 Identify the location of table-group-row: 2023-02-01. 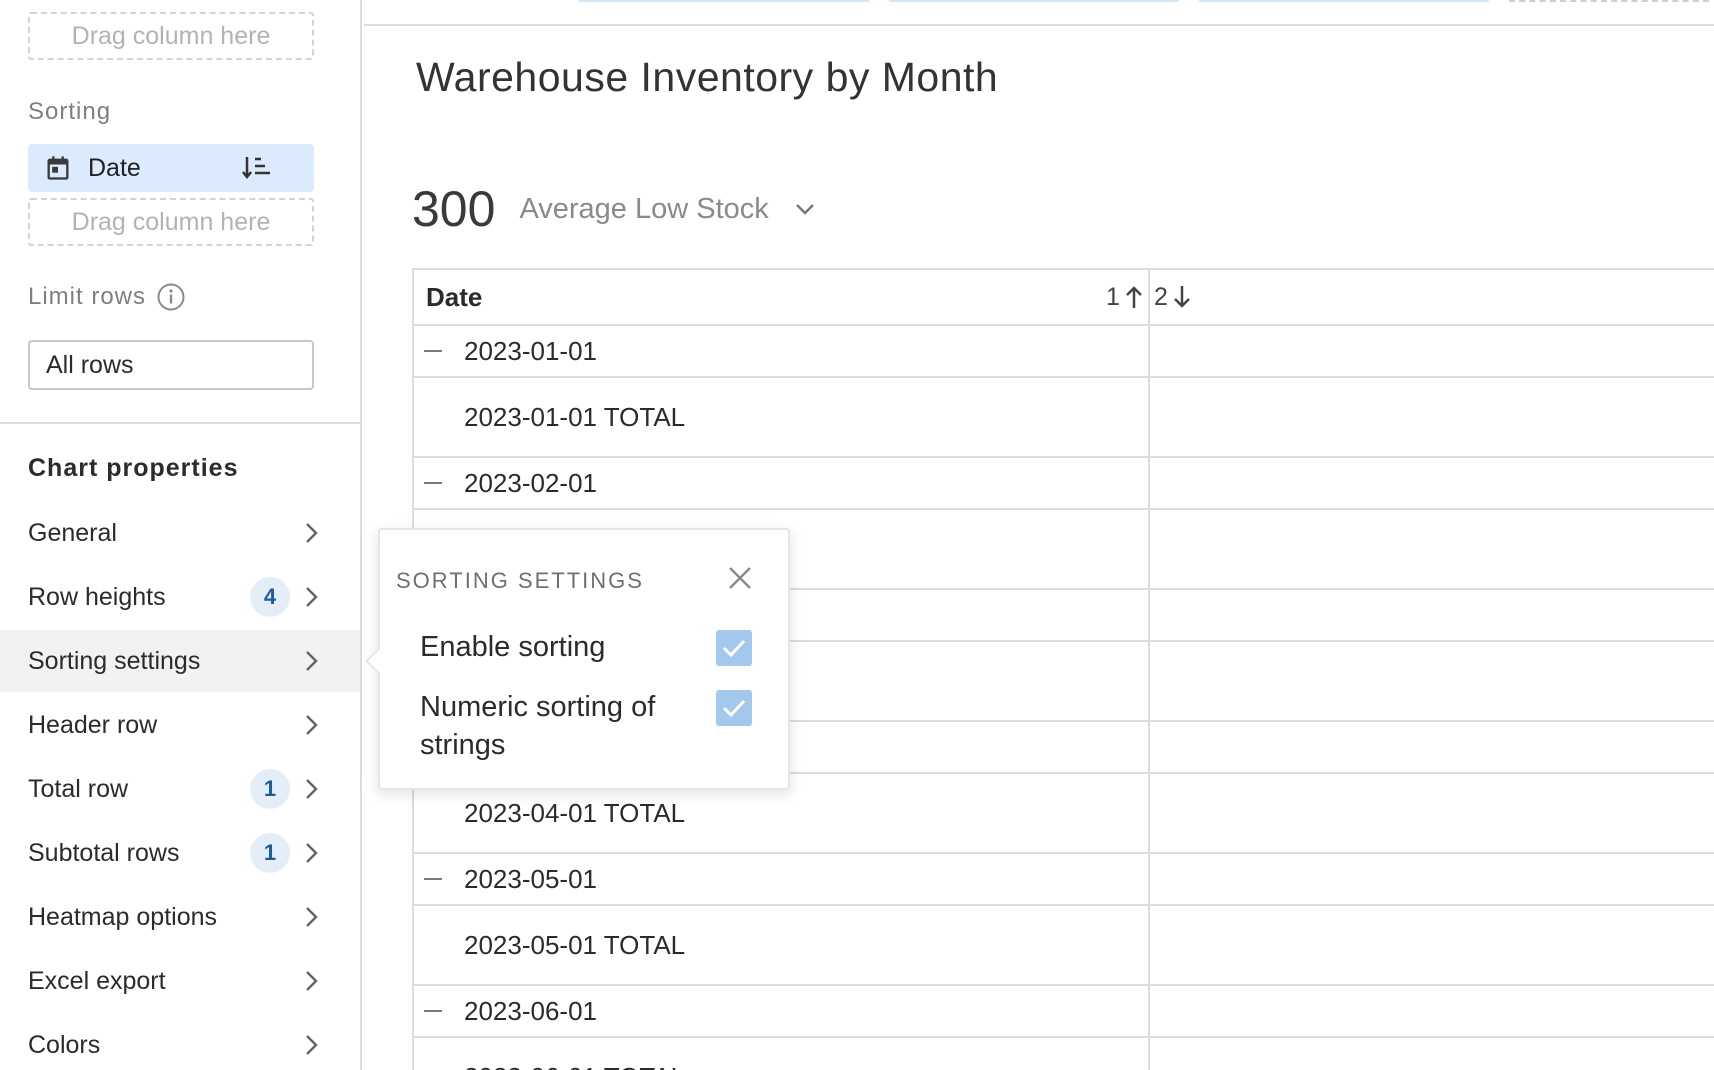
(1064, 484).